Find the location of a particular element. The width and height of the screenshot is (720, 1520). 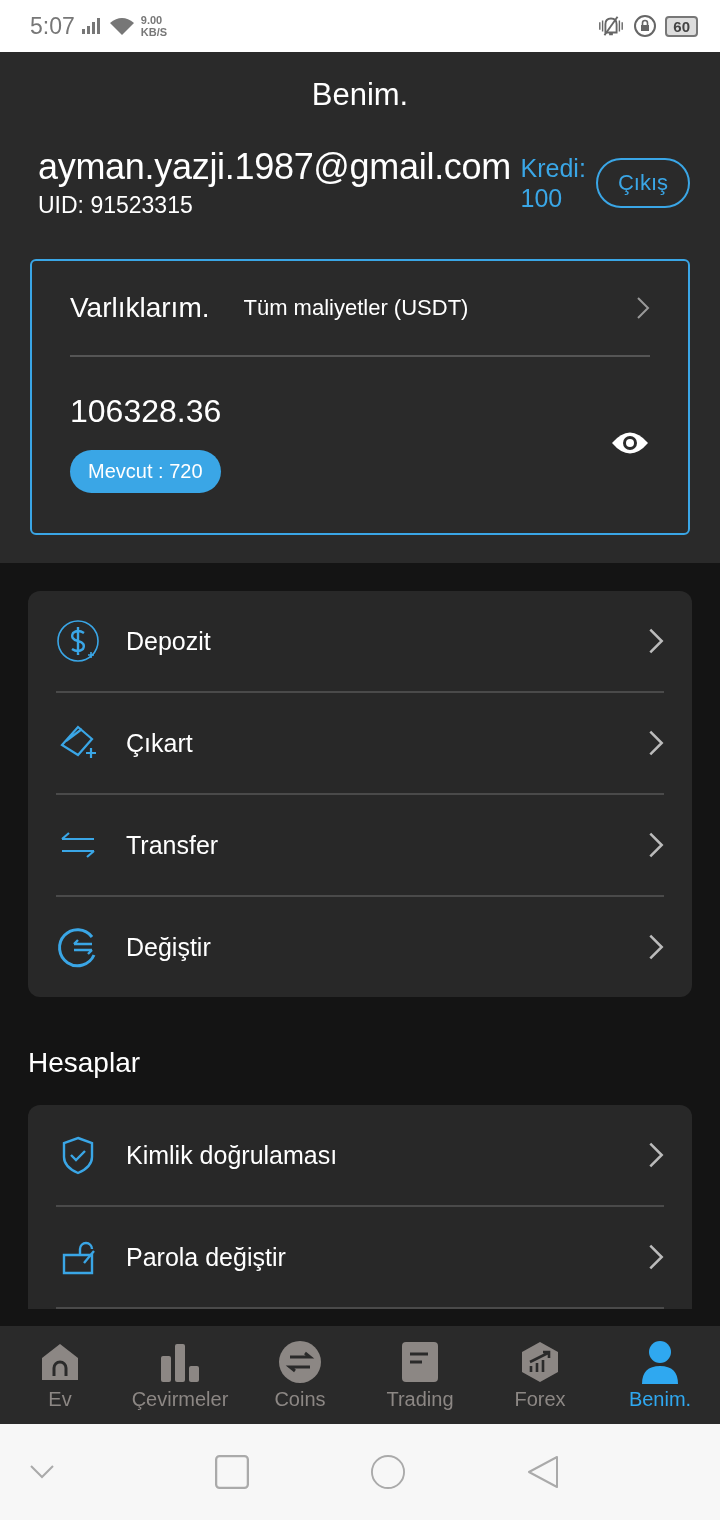

nav-tab: Çevirmeler is located at coordinates (180, 1375).